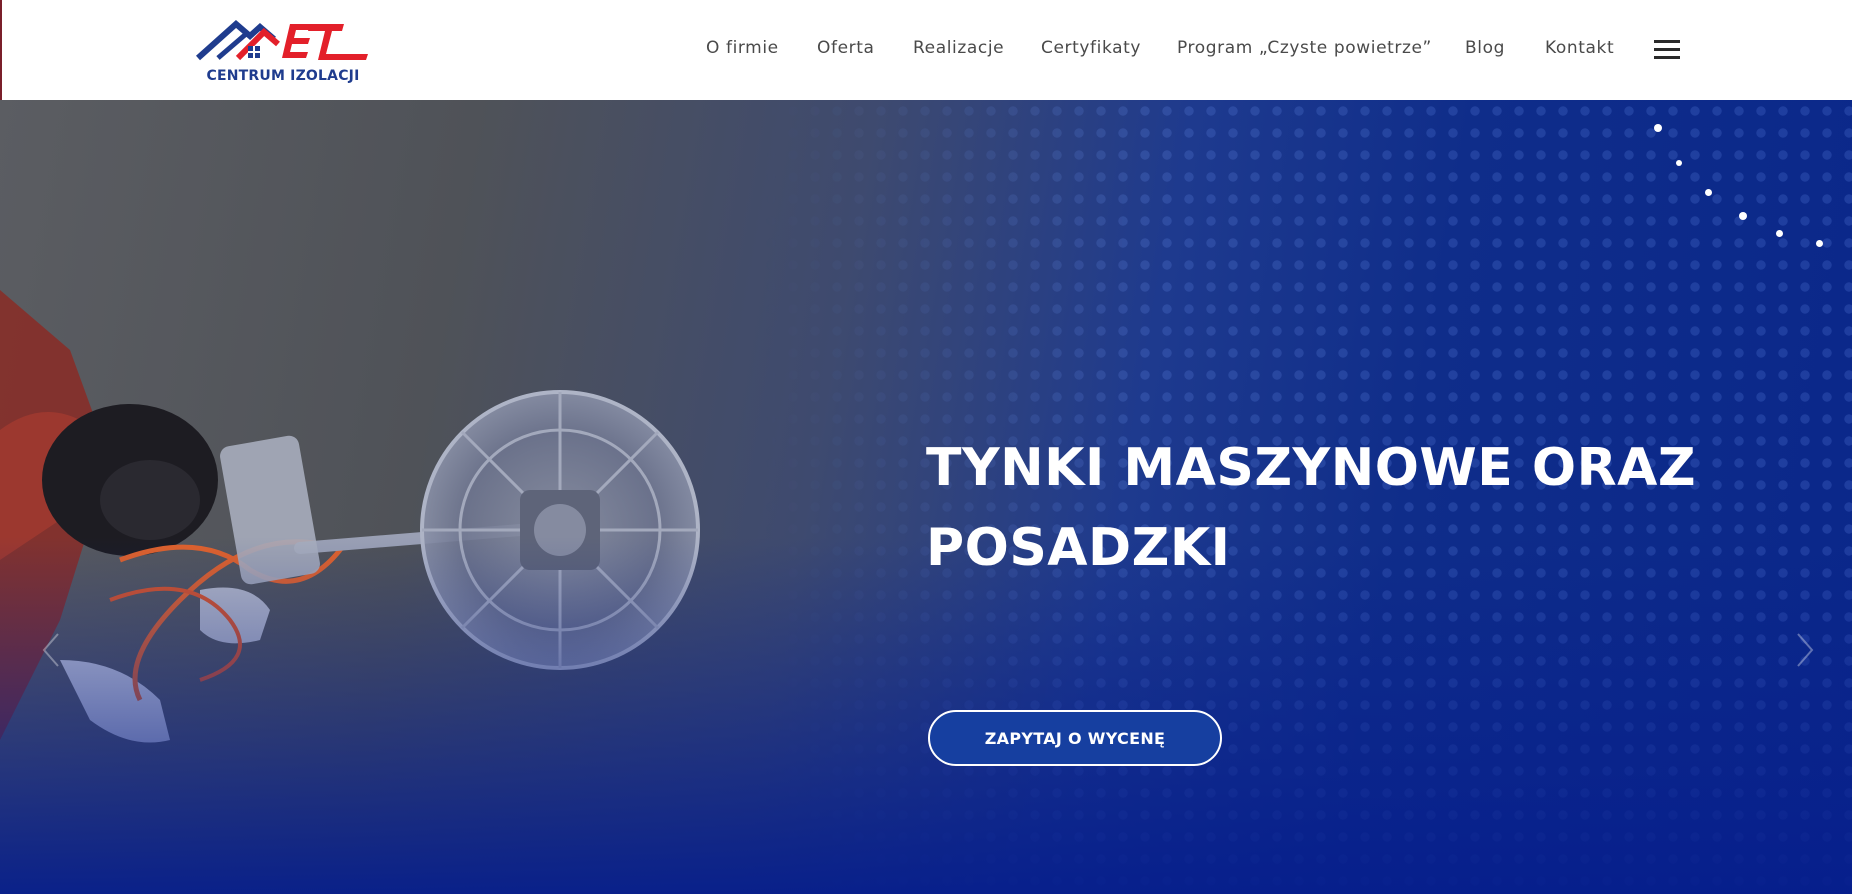  Describe the element at coordinates (1356, 508) in the screenshot. I see `hero-title: TYNKI MASZYNOWE ORAZ POSADZKI` at that location.